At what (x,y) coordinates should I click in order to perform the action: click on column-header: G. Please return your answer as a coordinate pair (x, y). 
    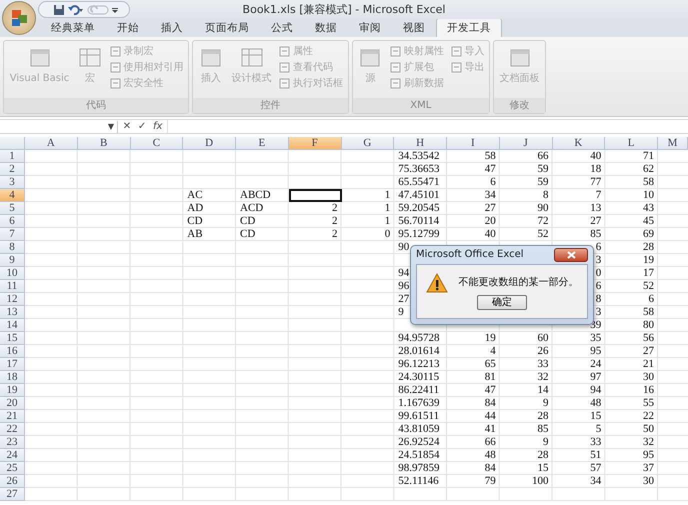
    Looking at the image, I should click on (368, 143).